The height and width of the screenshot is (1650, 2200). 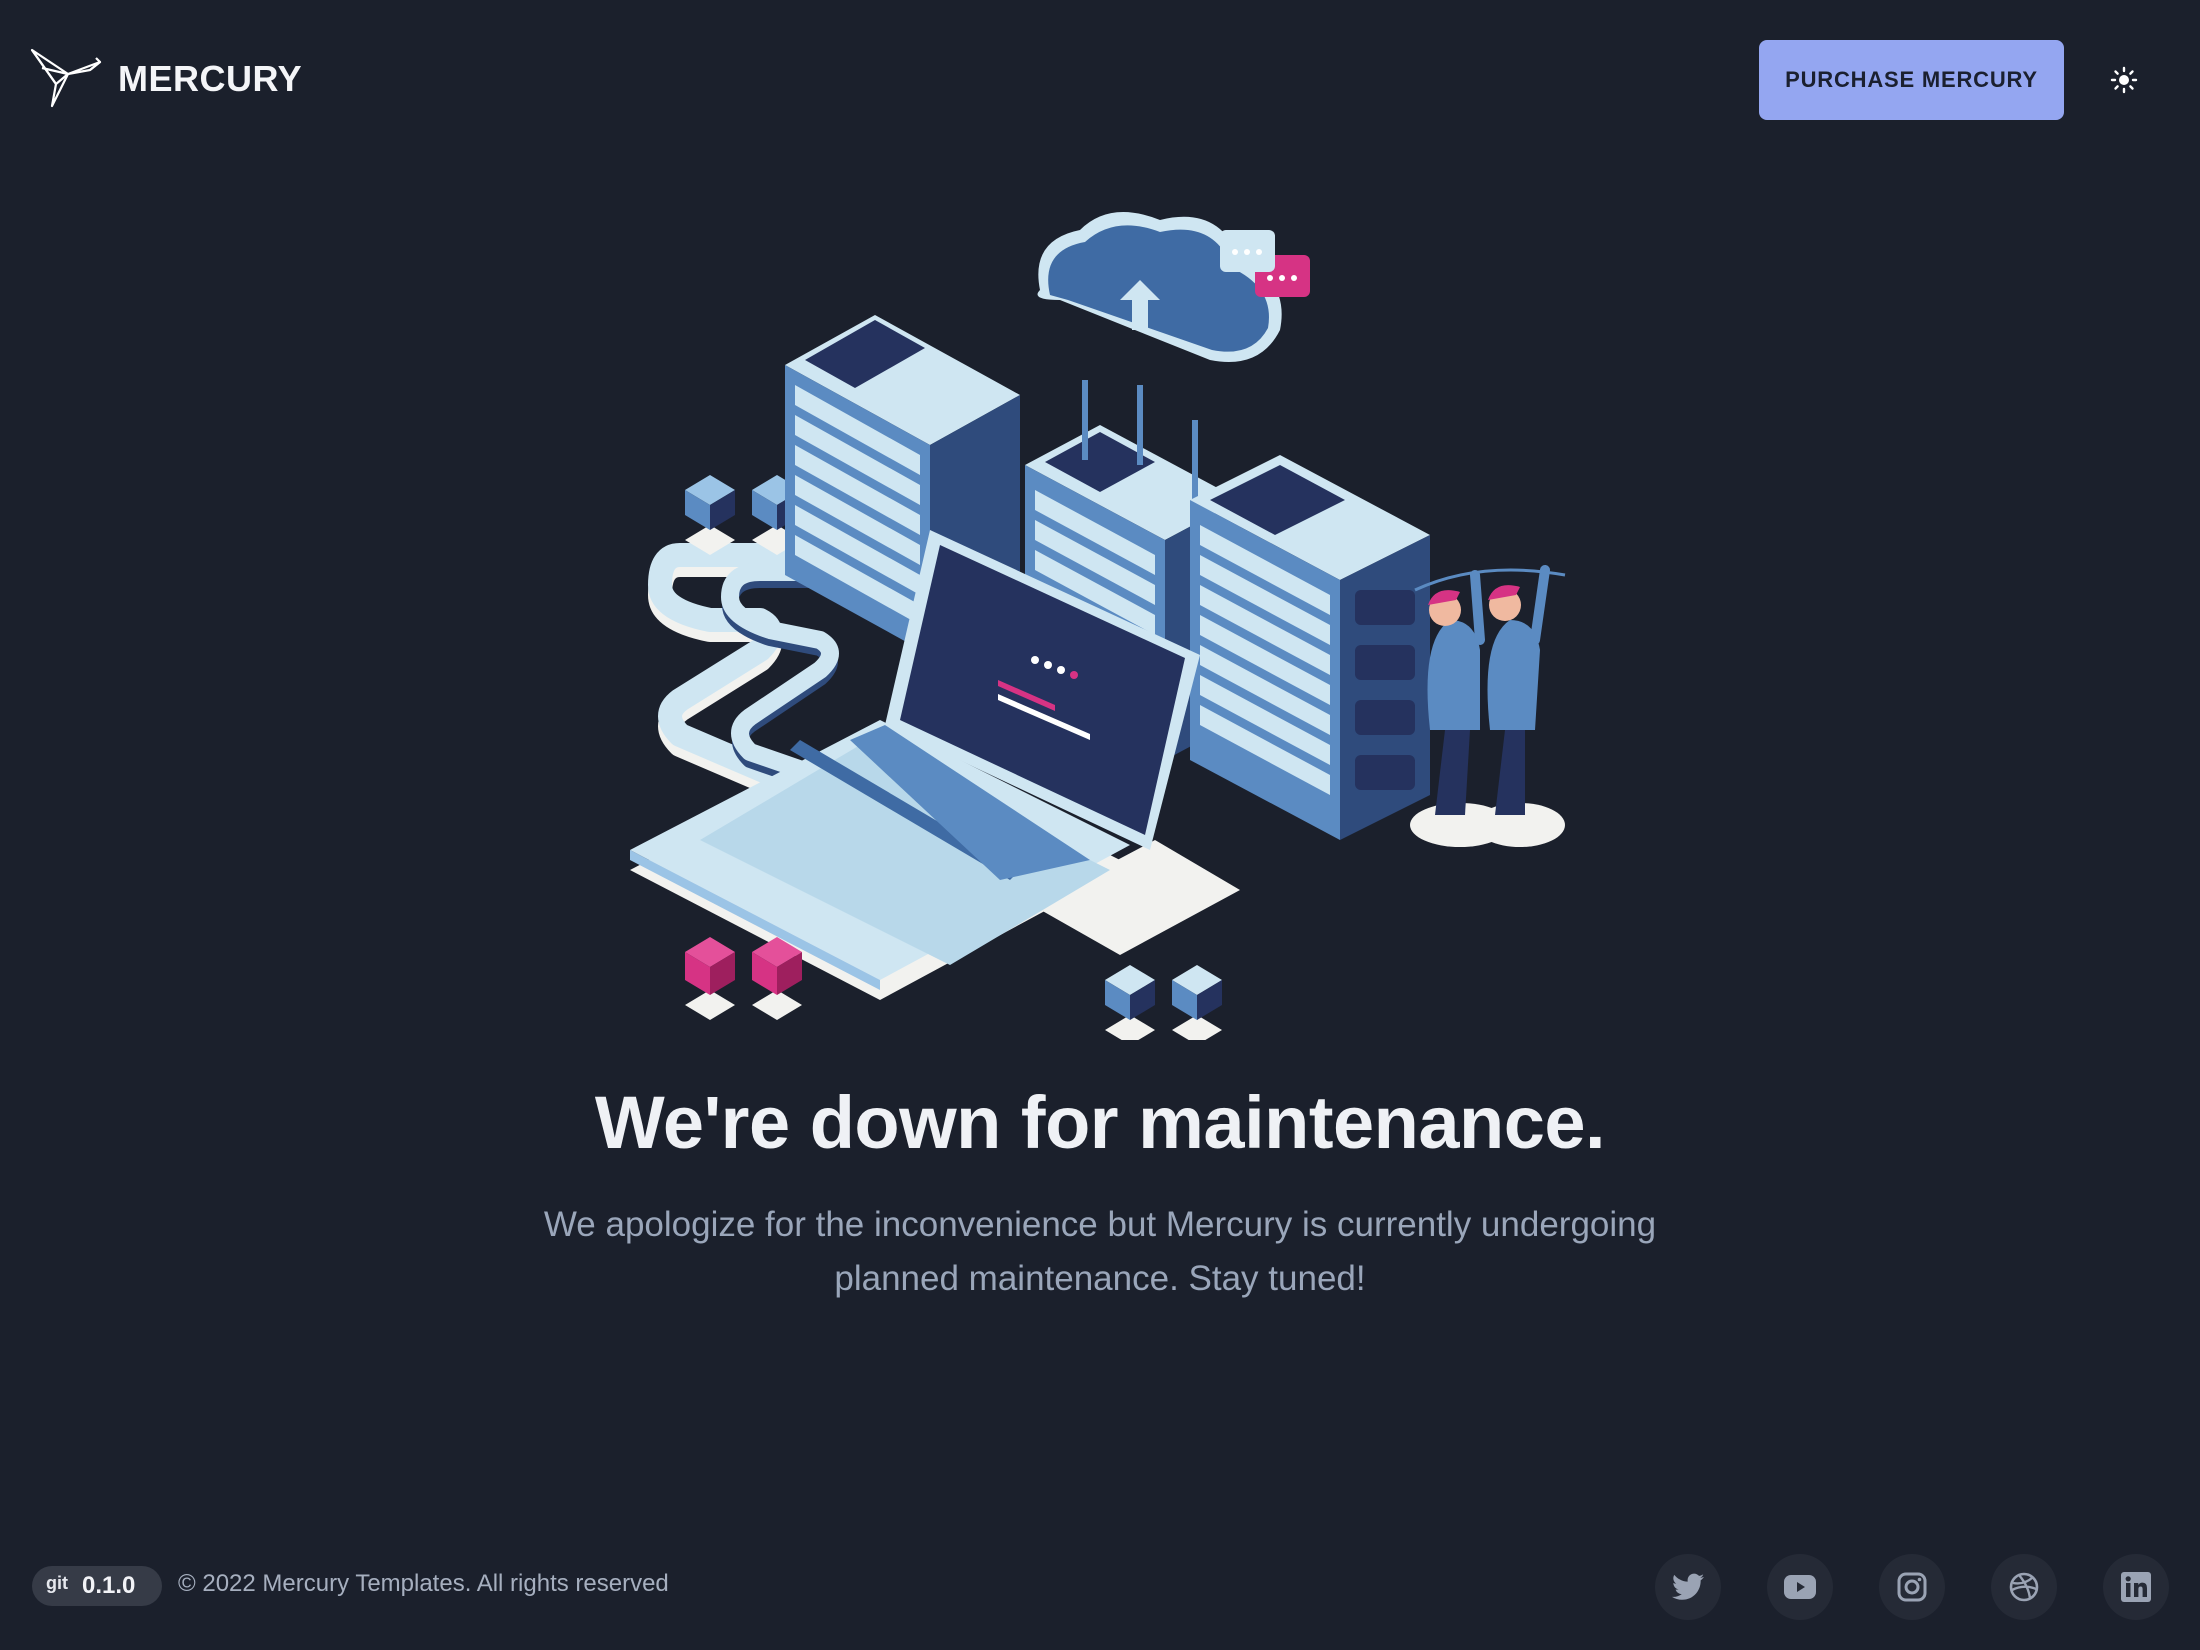 I want to click on linkedin-icon, so click(x=2136, y=1587).